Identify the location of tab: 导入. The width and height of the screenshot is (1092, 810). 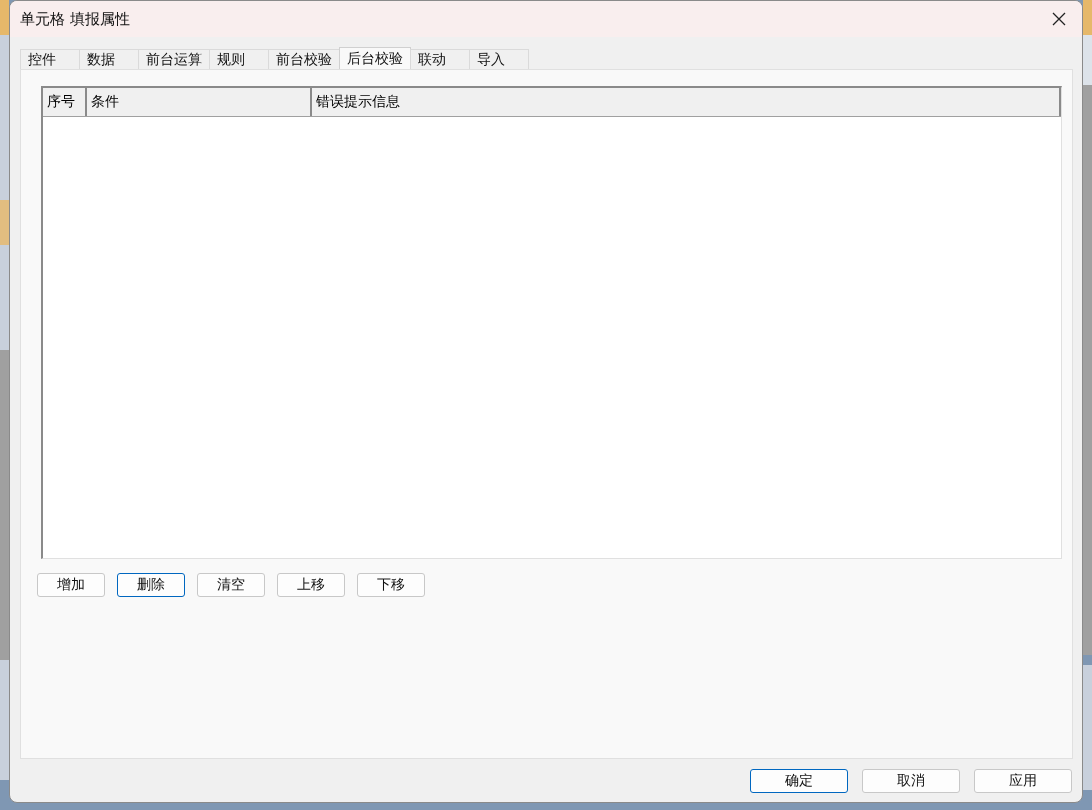
(499, 59).